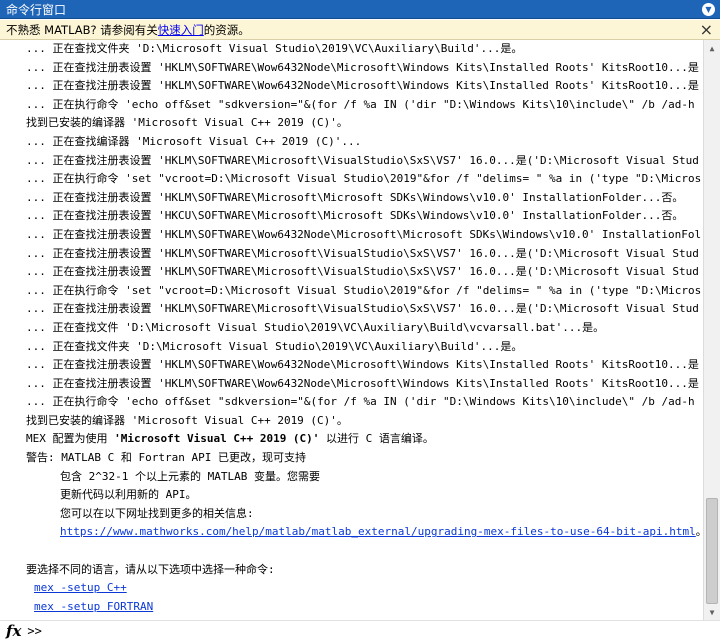  I want to click on title-bar: 命令行窗口 ▼, so click(360, 9).